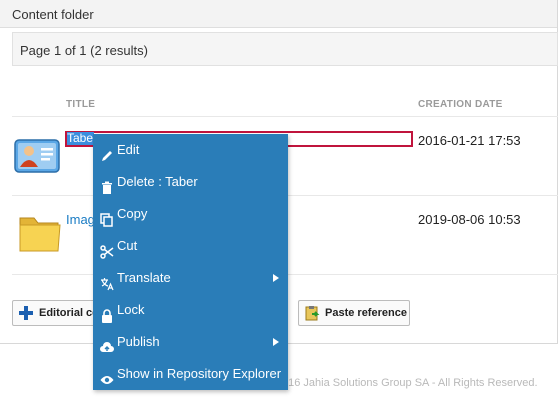 This screenshot has width=558, height=397. What do you see at coordinates (138, 341) in the screenshot?
I see `menu-item-label: Publish` at bounding box center [138, 341].